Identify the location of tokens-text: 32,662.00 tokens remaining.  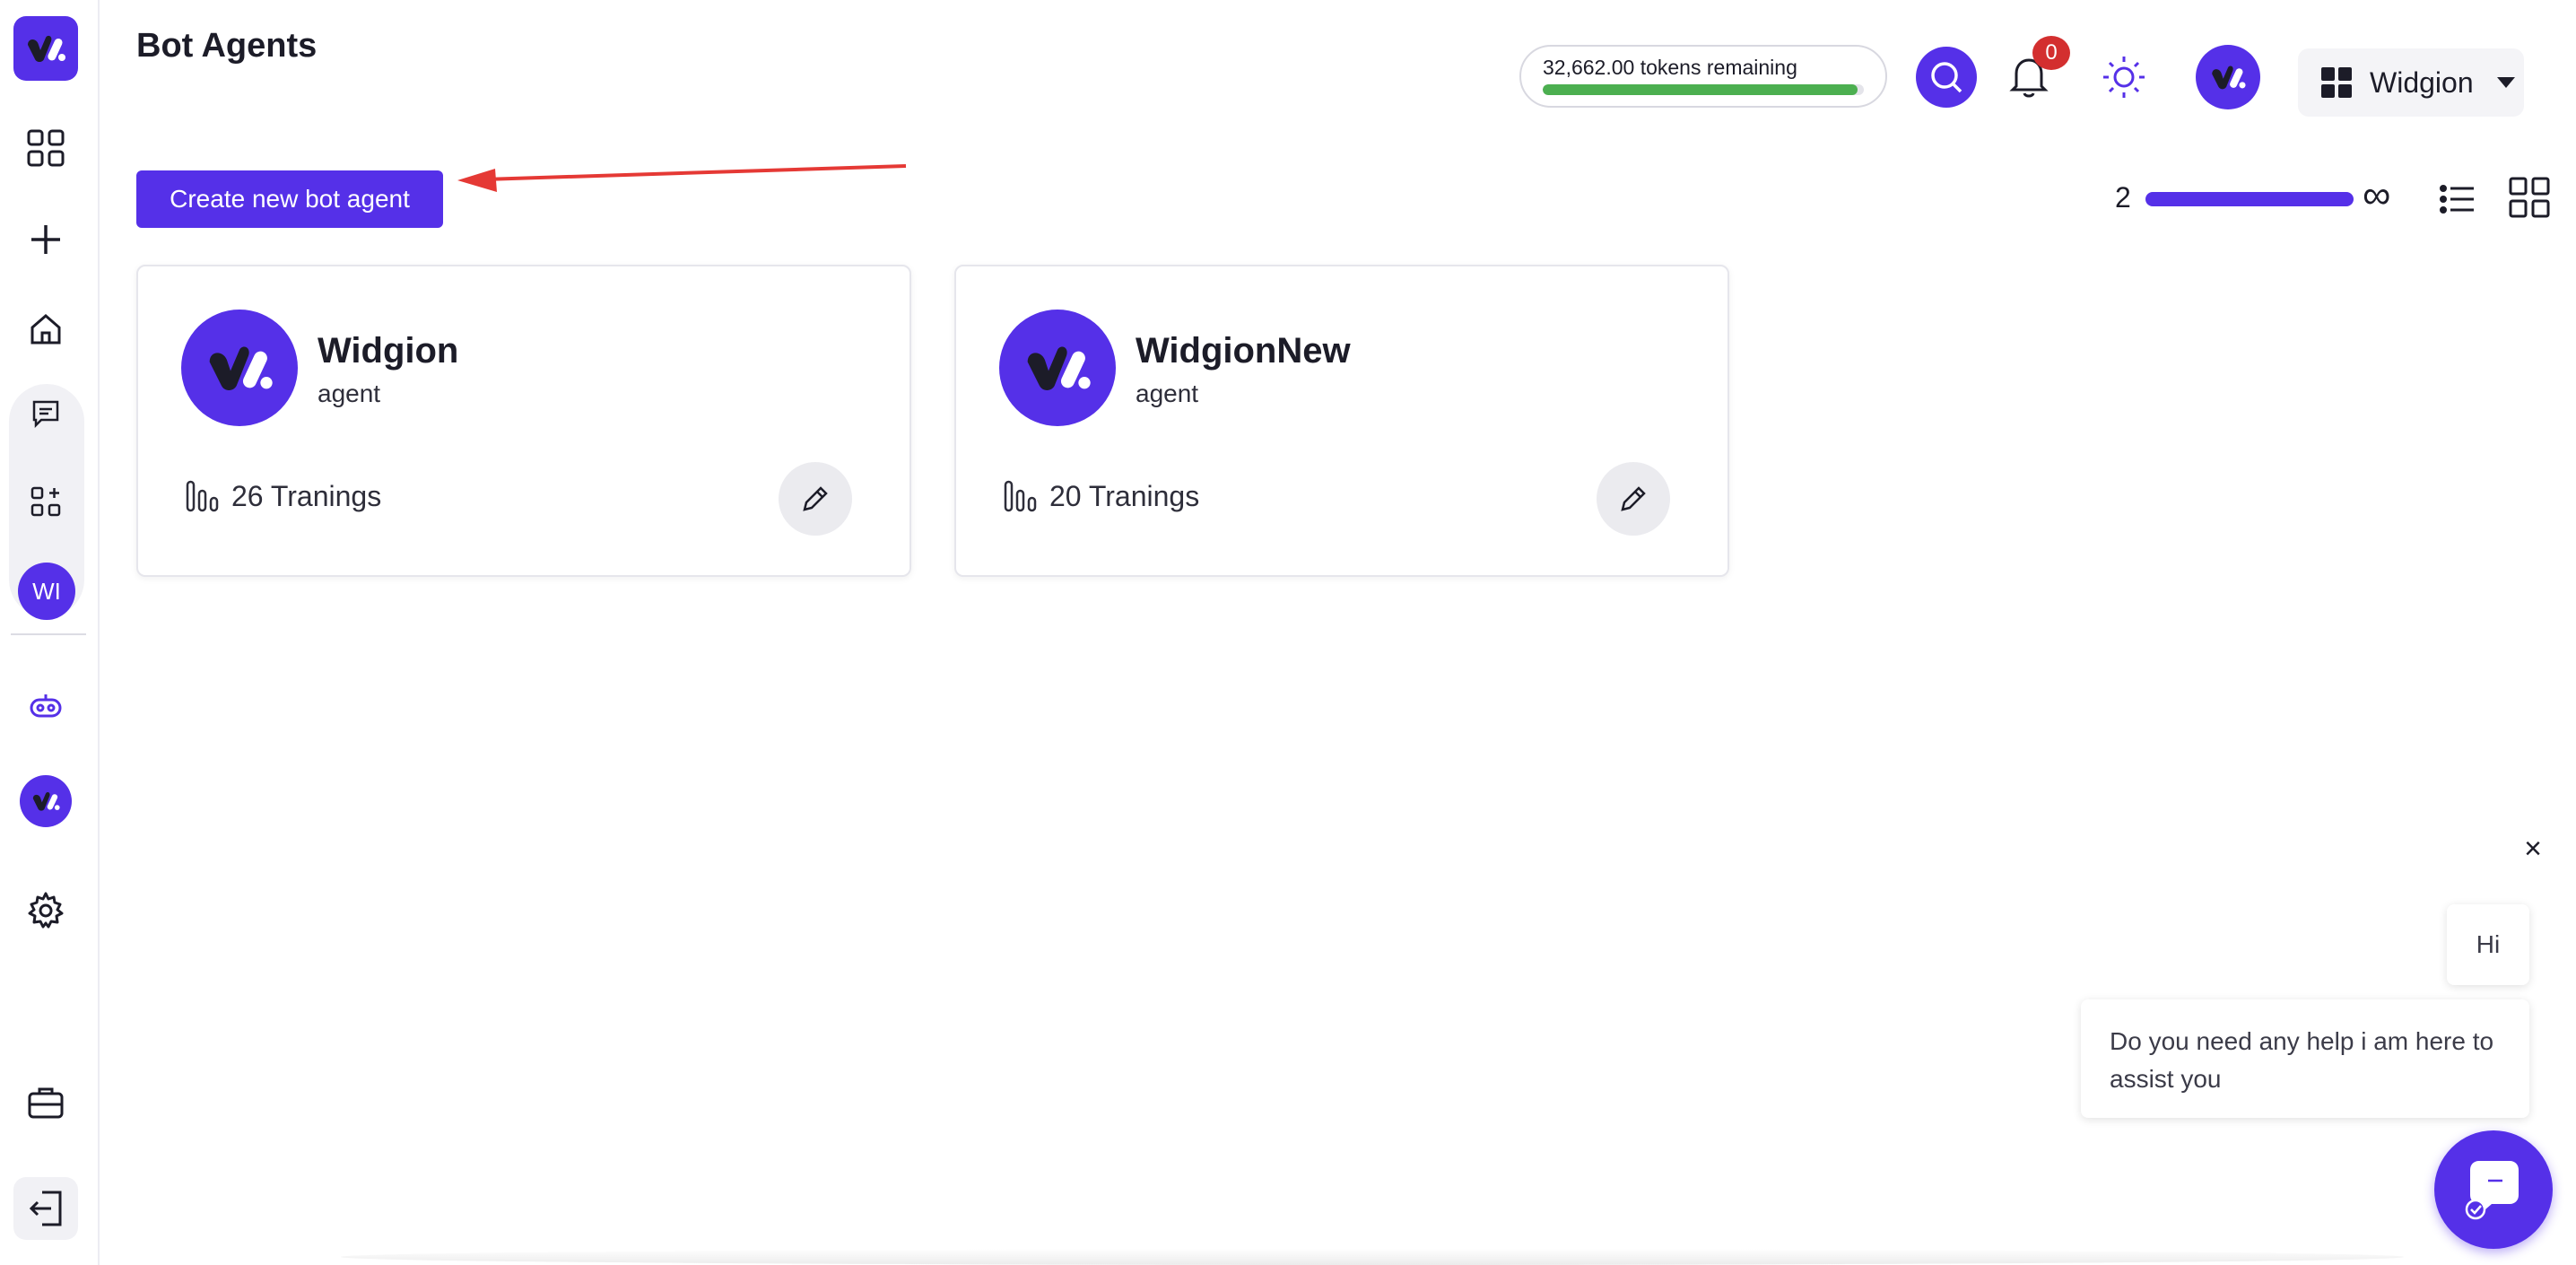
(1670, 67).